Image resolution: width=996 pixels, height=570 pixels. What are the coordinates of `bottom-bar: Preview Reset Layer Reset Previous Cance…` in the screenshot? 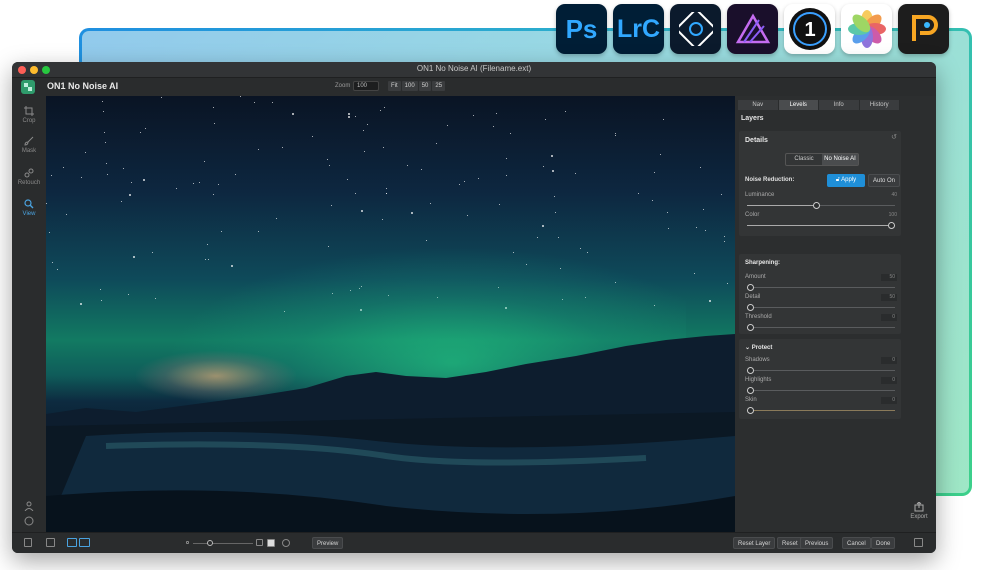 It's located at (474, 542).